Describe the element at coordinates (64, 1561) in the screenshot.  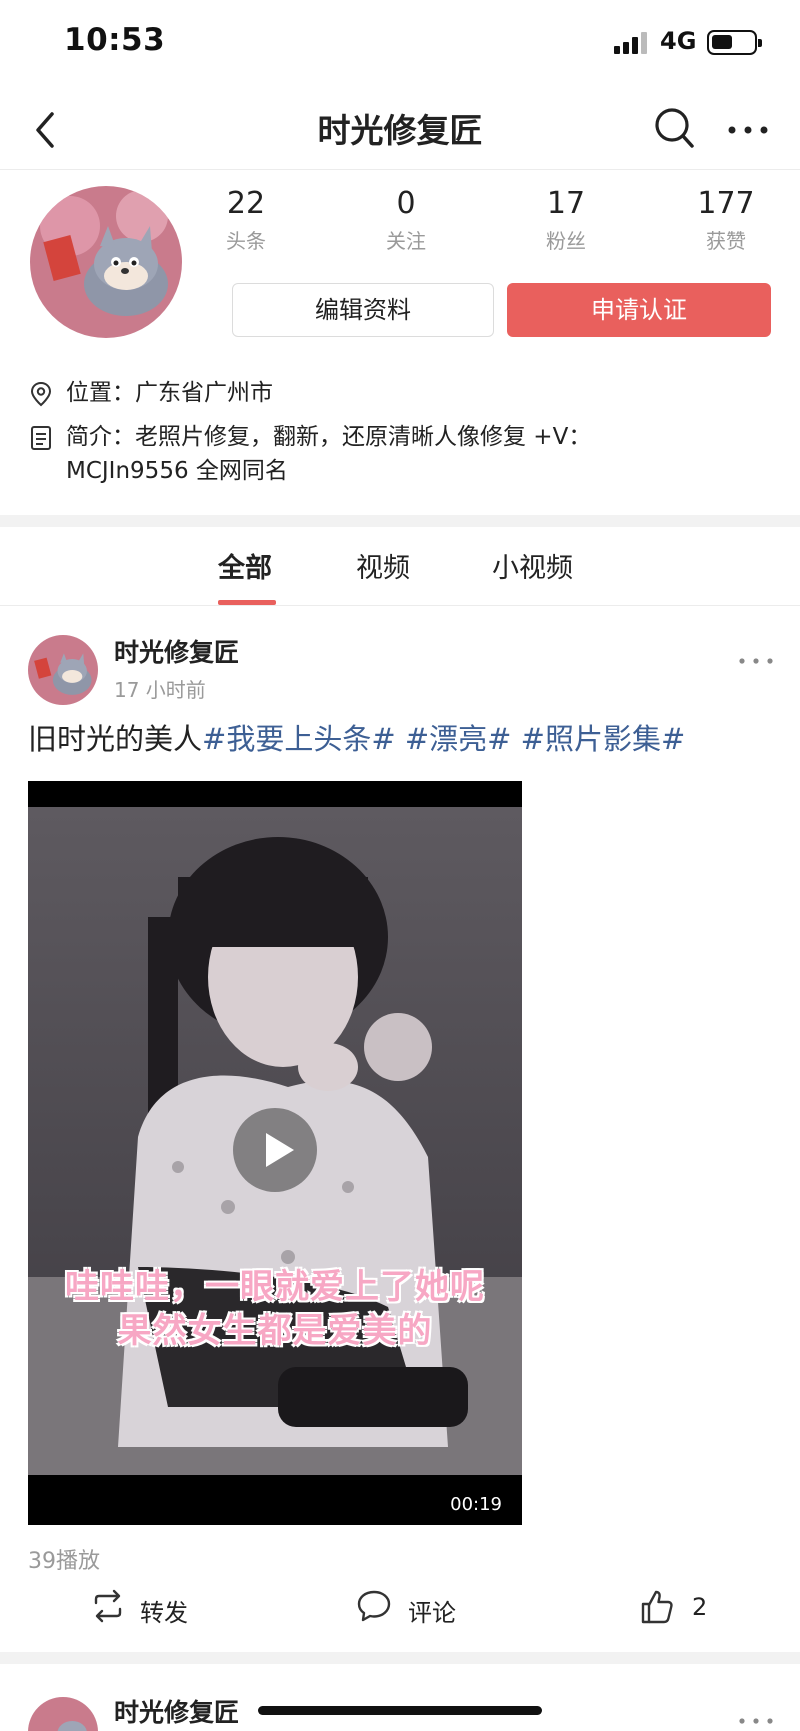
I see `play-count: 39播放` at that location.